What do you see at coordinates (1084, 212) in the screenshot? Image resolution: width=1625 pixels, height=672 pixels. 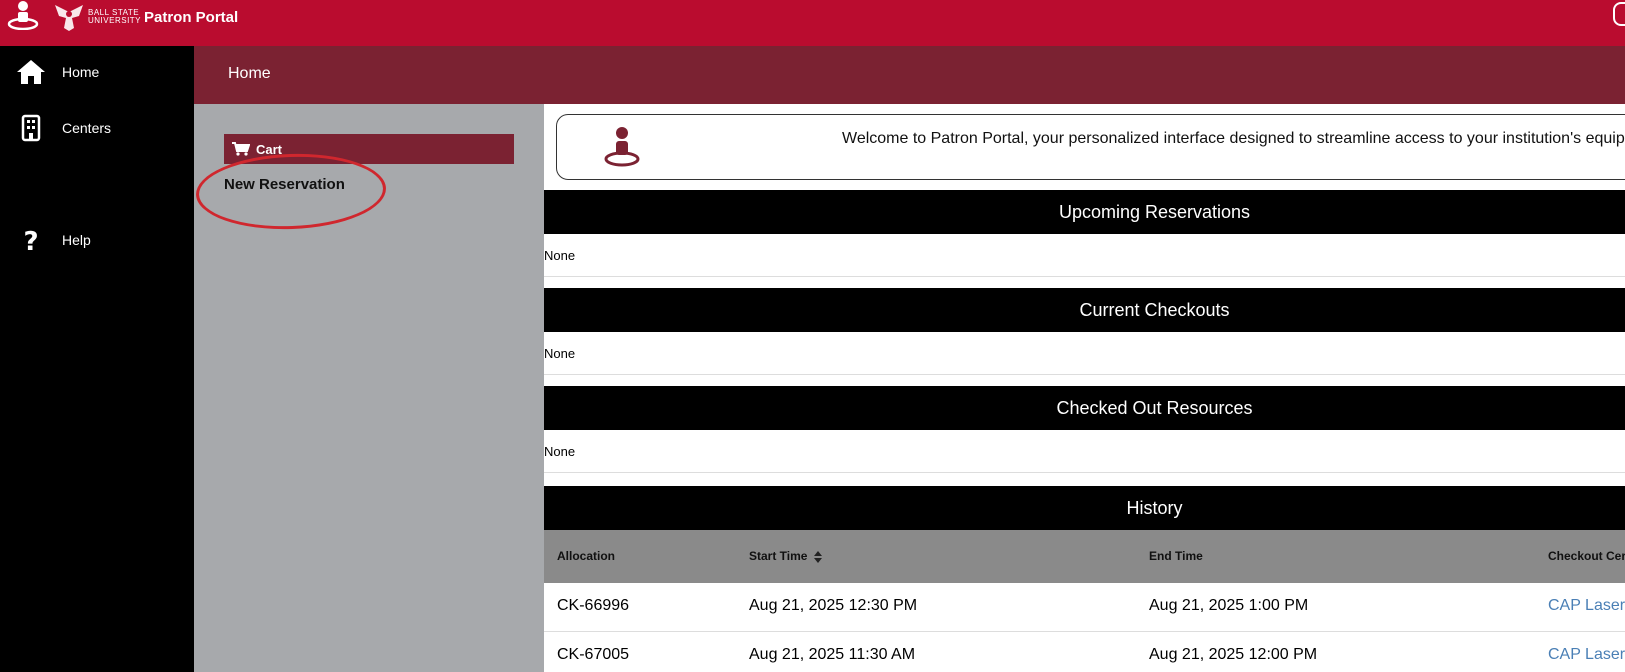 I see `upcoming-reservations-header: Upcoming Reservations` at bounding box center [1084, 212].